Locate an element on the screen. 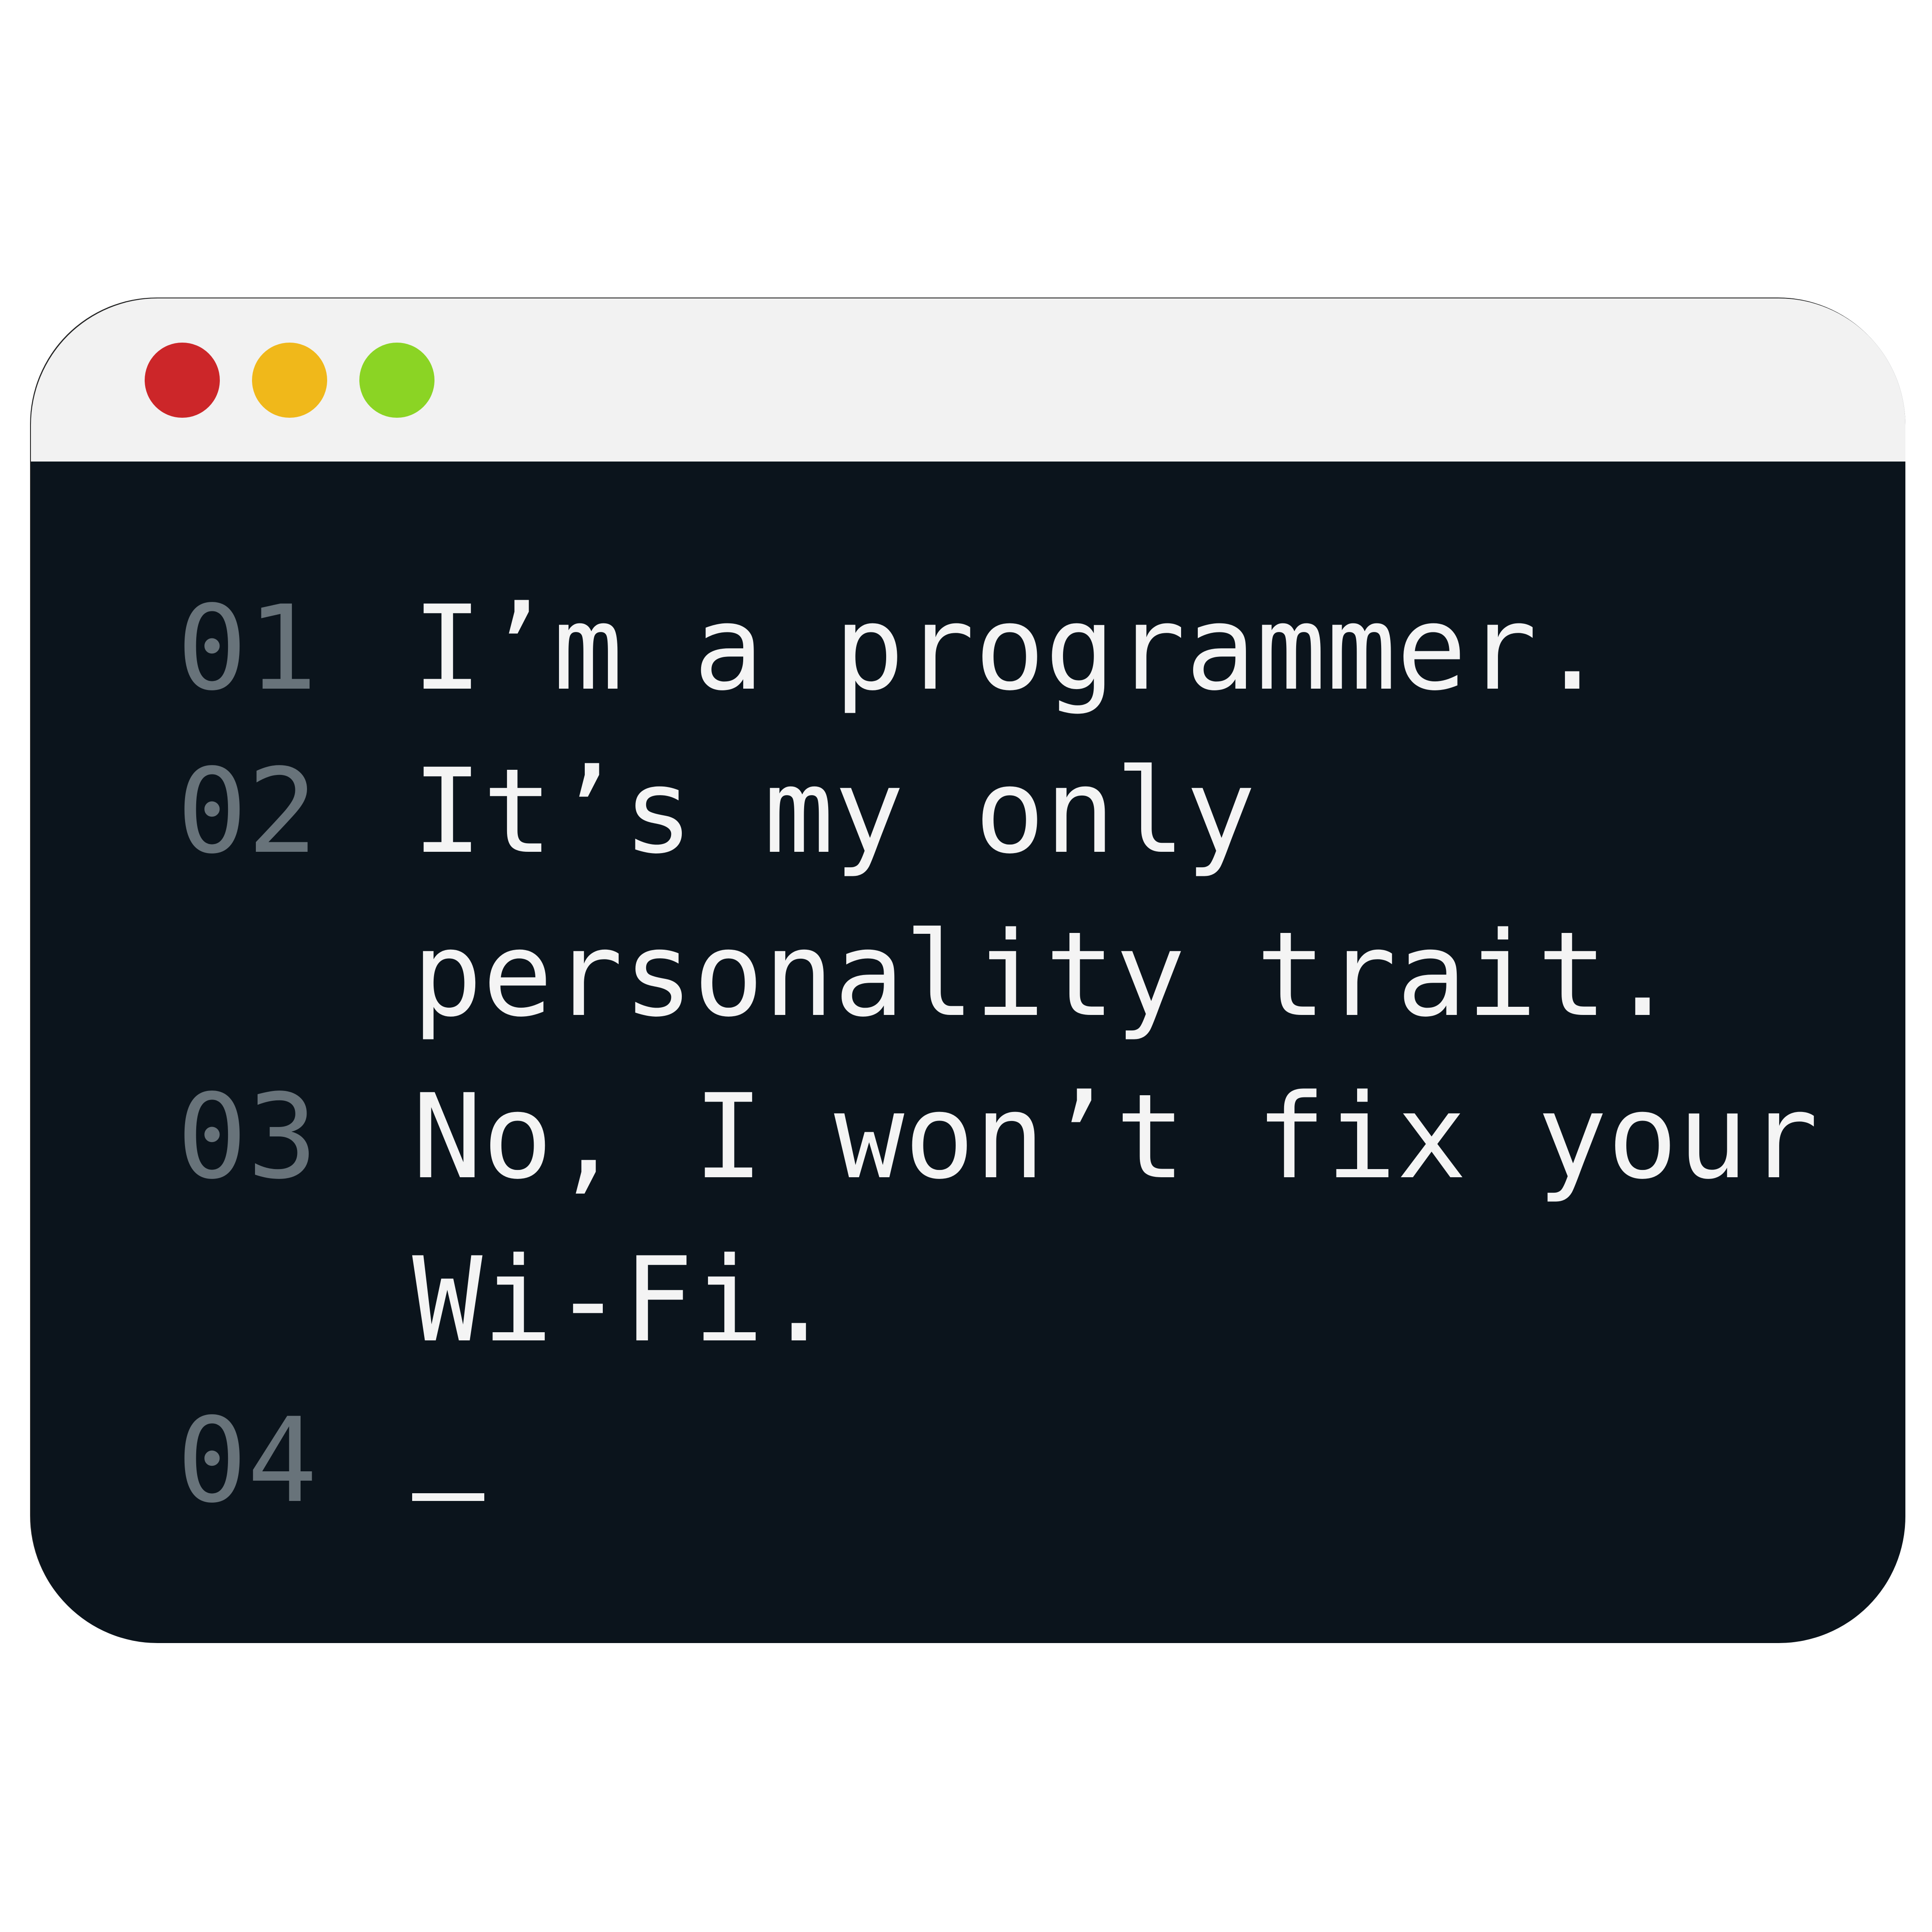 This screenshot has height=1932, width=1932. maximize-button is located at coordinates (397, 380).